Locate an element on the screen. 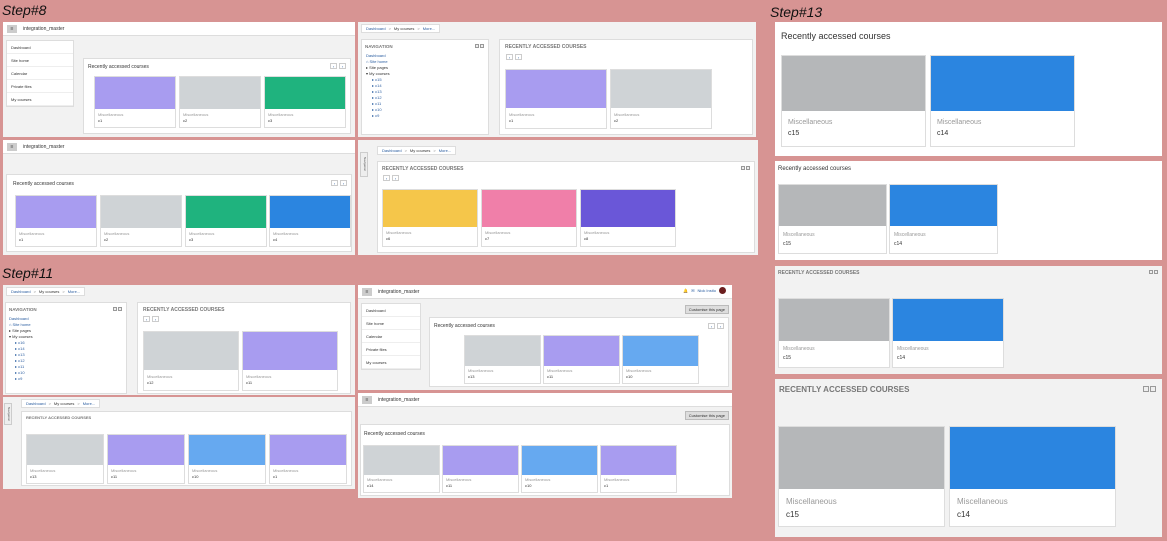  course-name: c8 is located at coordinates (628, 238).